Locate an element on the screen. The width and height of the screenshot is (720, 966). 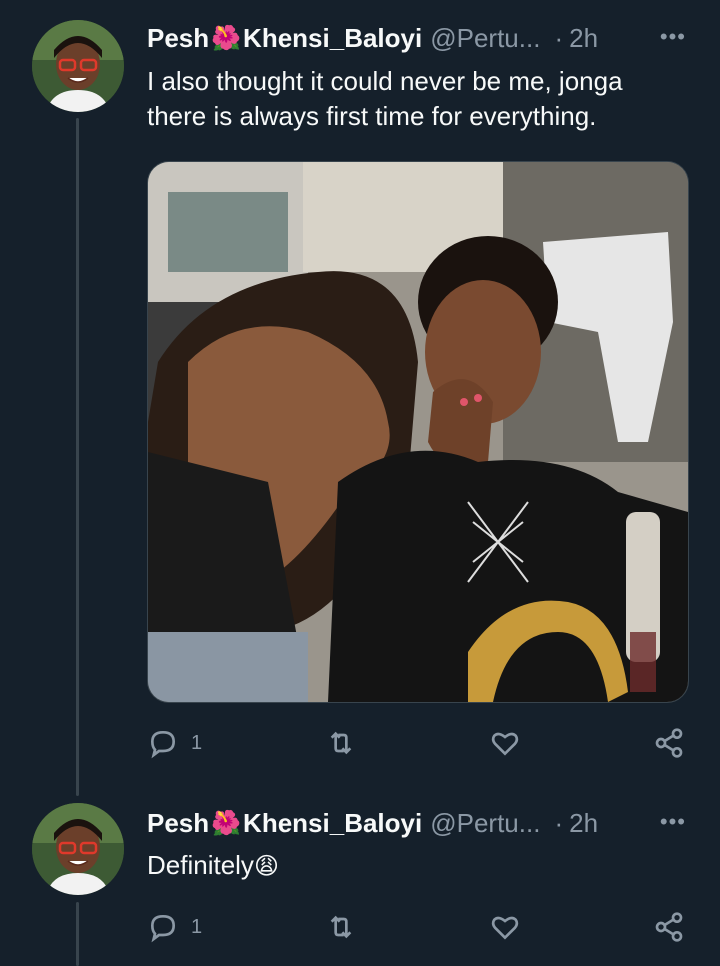
weary-face-emoji-icon: 😩 is located at coordinates (266, 866).